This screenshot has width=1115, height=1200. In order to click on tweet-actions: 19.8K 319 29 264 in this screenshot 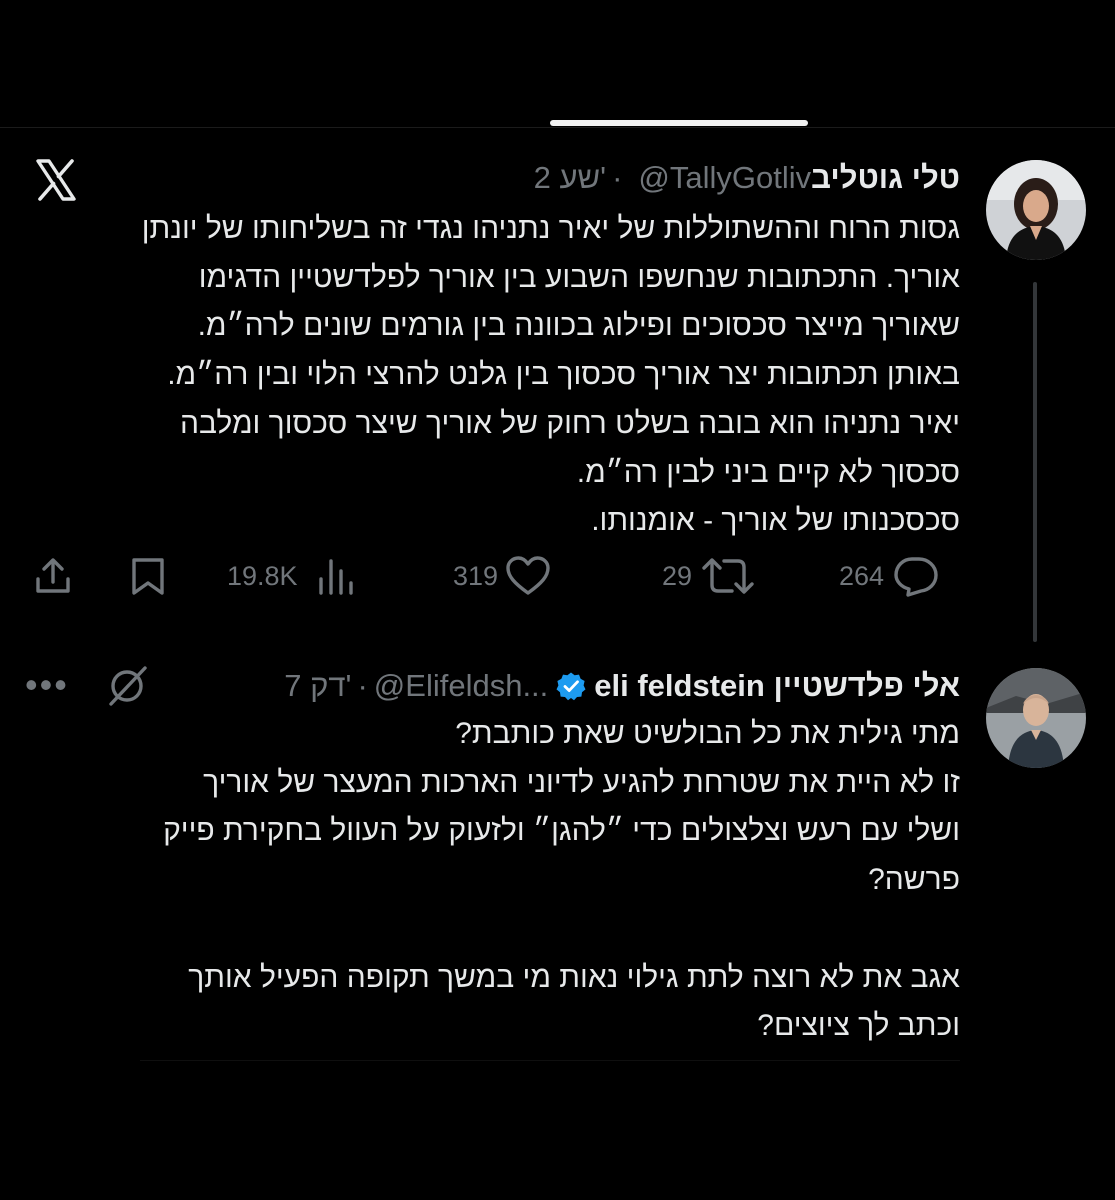, I will do `click(557, 576)`.